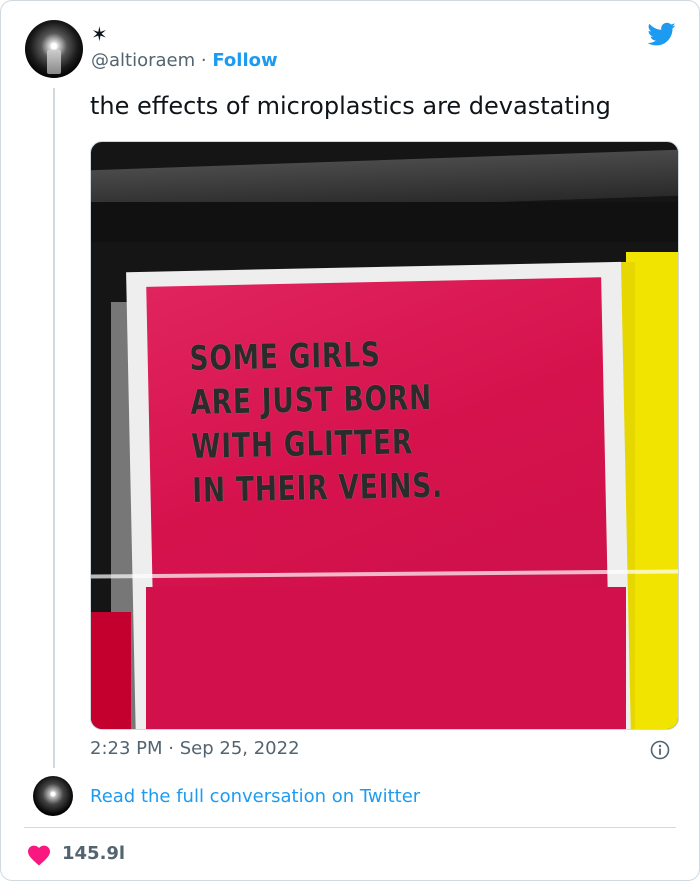  What do you see at coordinates (54, 428) in the screenshot?
I see `thread-line` at bounding box center [54, 428].